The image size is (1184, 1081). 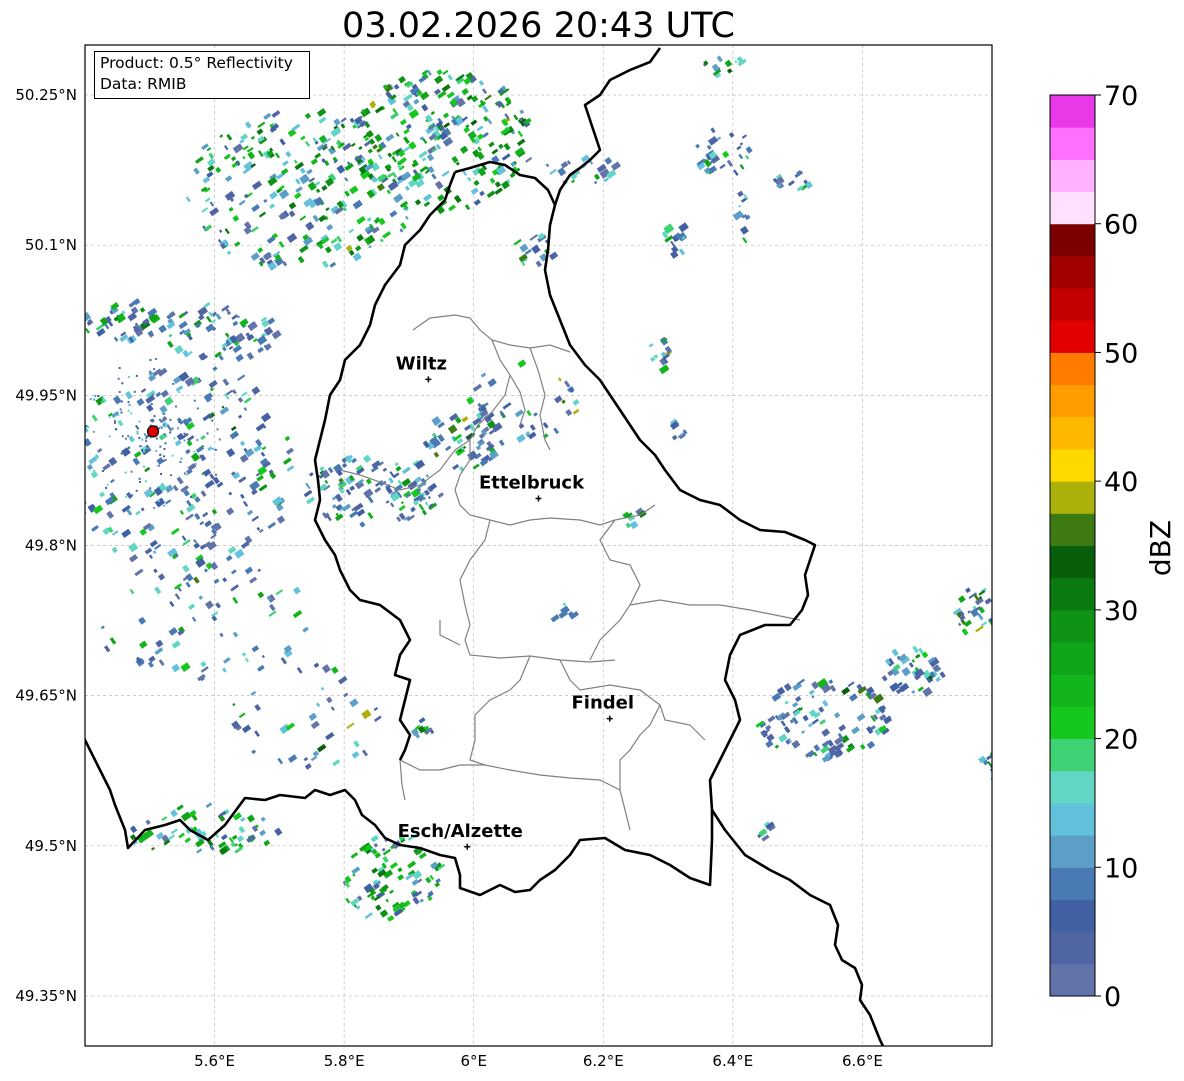 What do you see at coordinates (1121, 225) in the screenshot?
I see `colorbar-tick-label: 60` at bounding box center [1121, 225].